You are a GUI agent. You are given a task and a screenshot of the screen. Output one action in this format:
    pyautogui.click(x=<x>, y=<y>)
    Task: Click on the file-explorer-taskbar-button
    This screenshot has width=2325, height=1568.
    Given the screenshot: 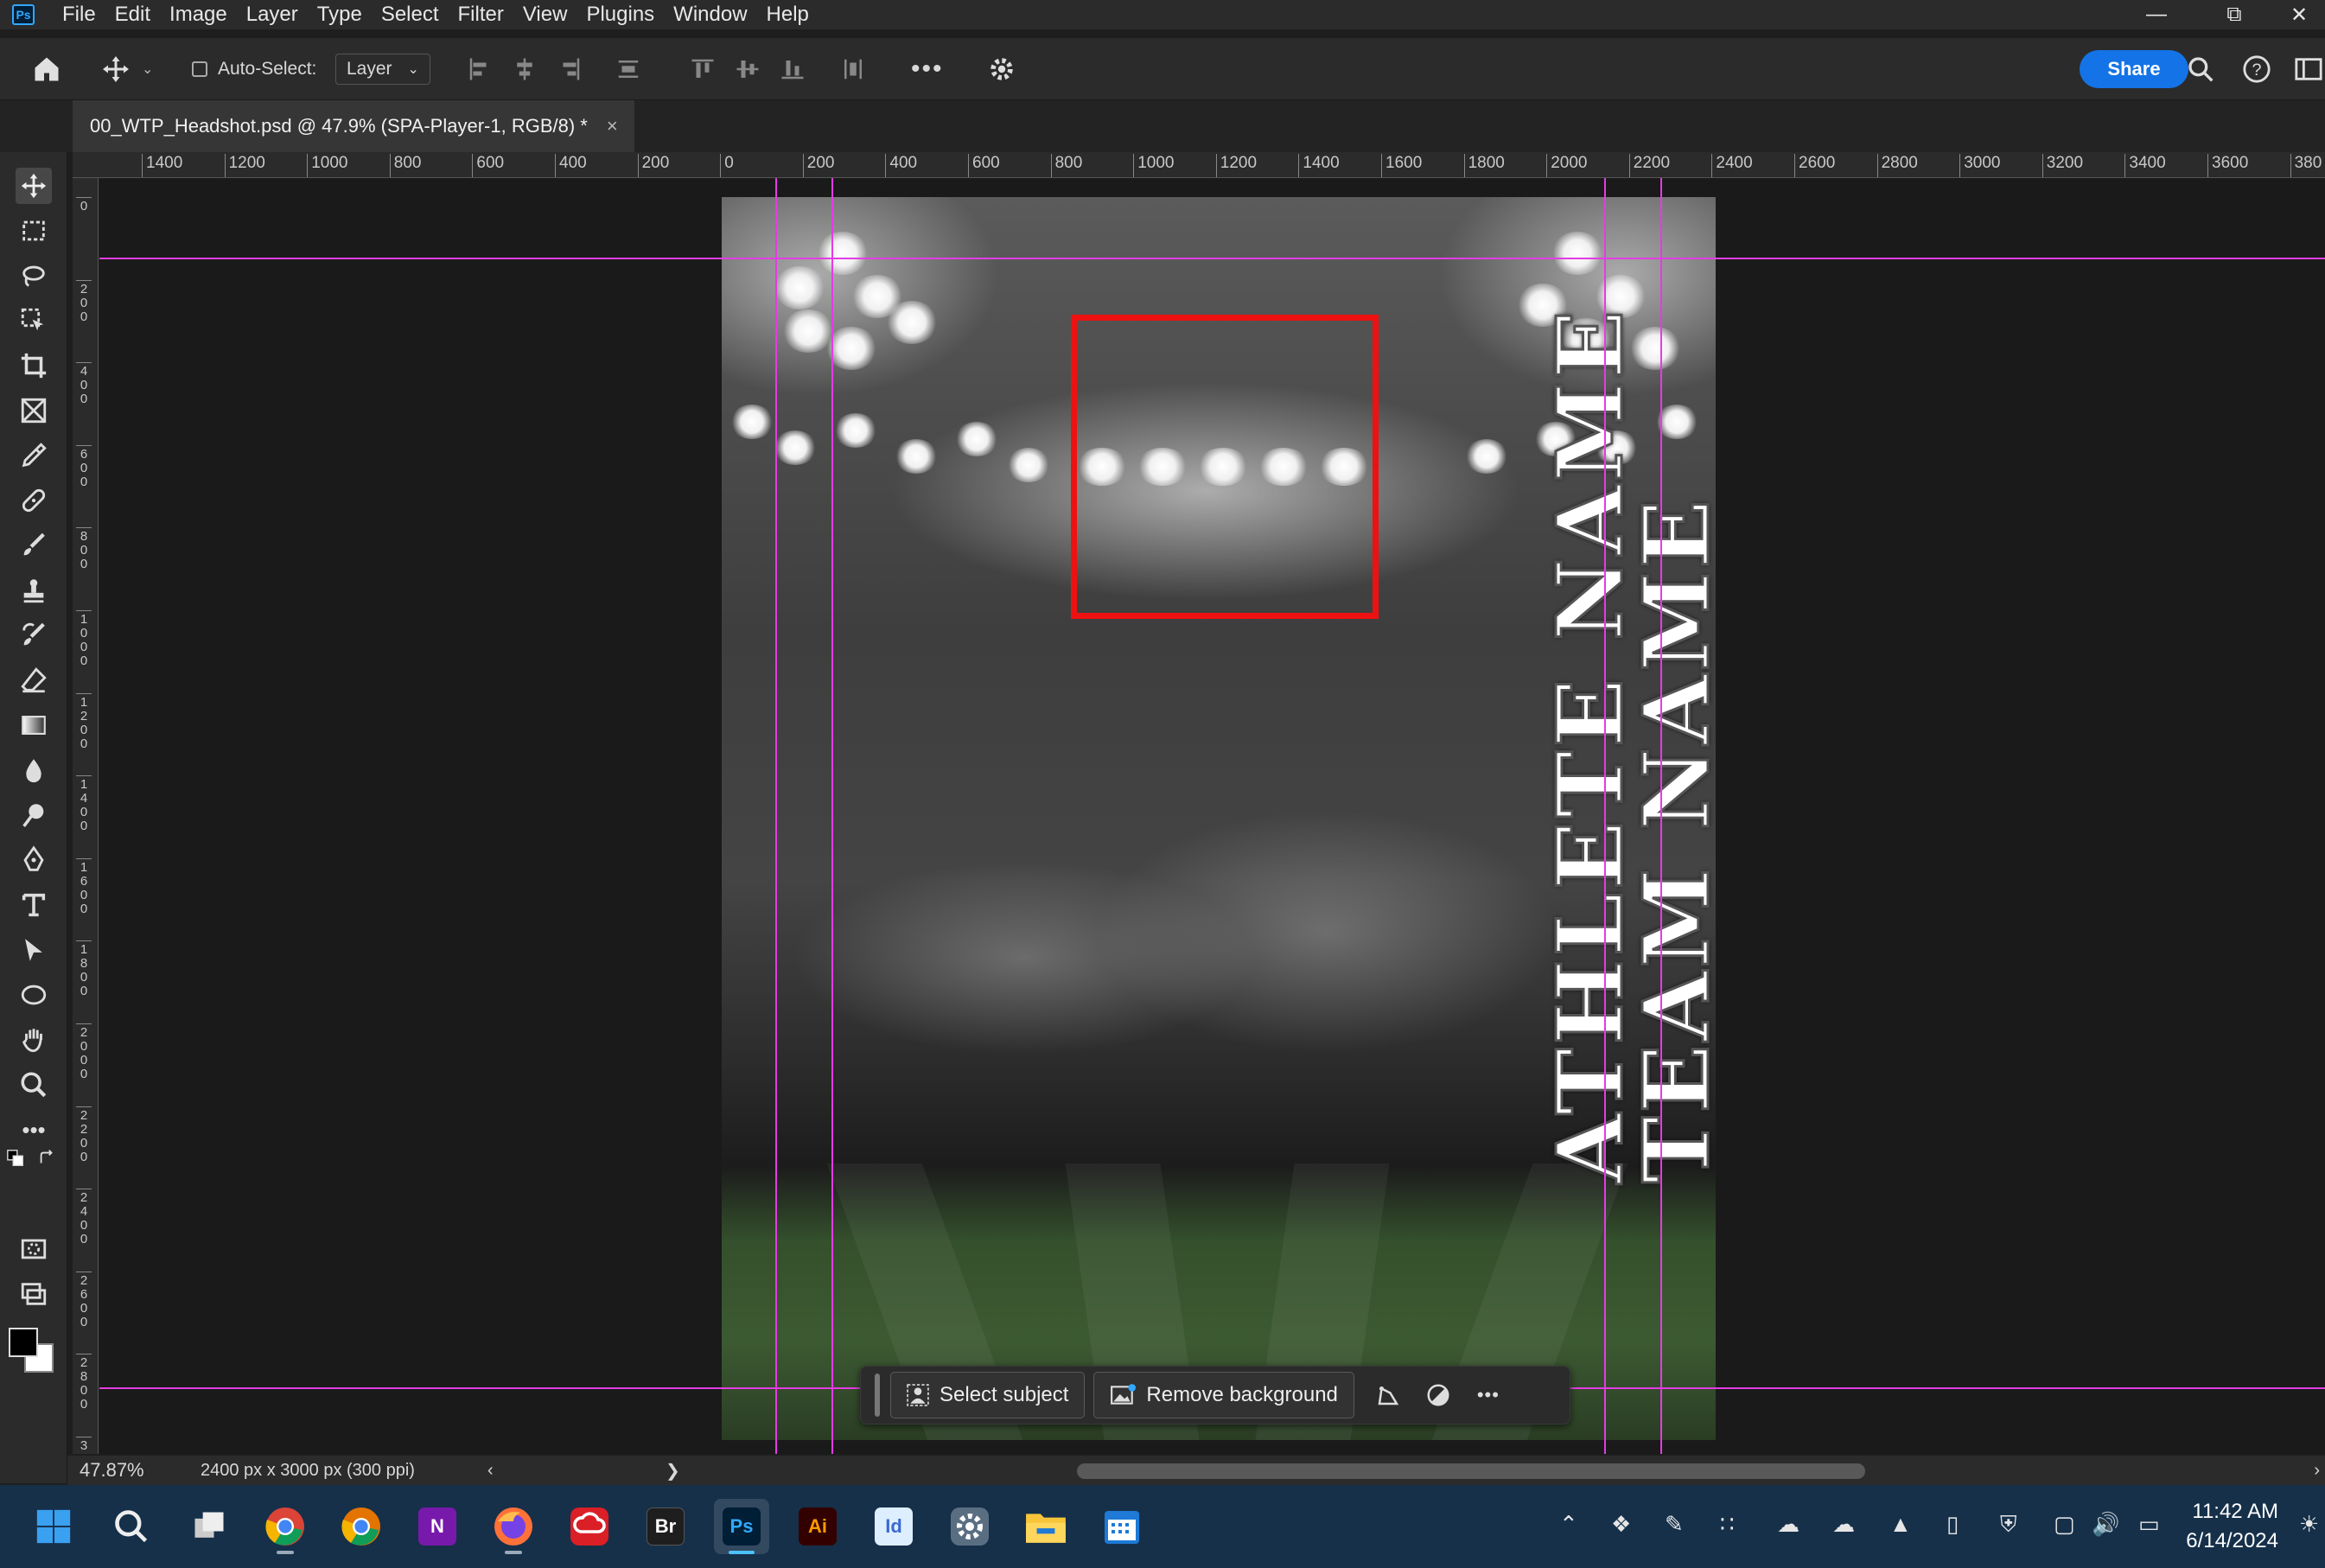 What is the action you would take?
    pyautogui.click(x=1045, y=1527)
    